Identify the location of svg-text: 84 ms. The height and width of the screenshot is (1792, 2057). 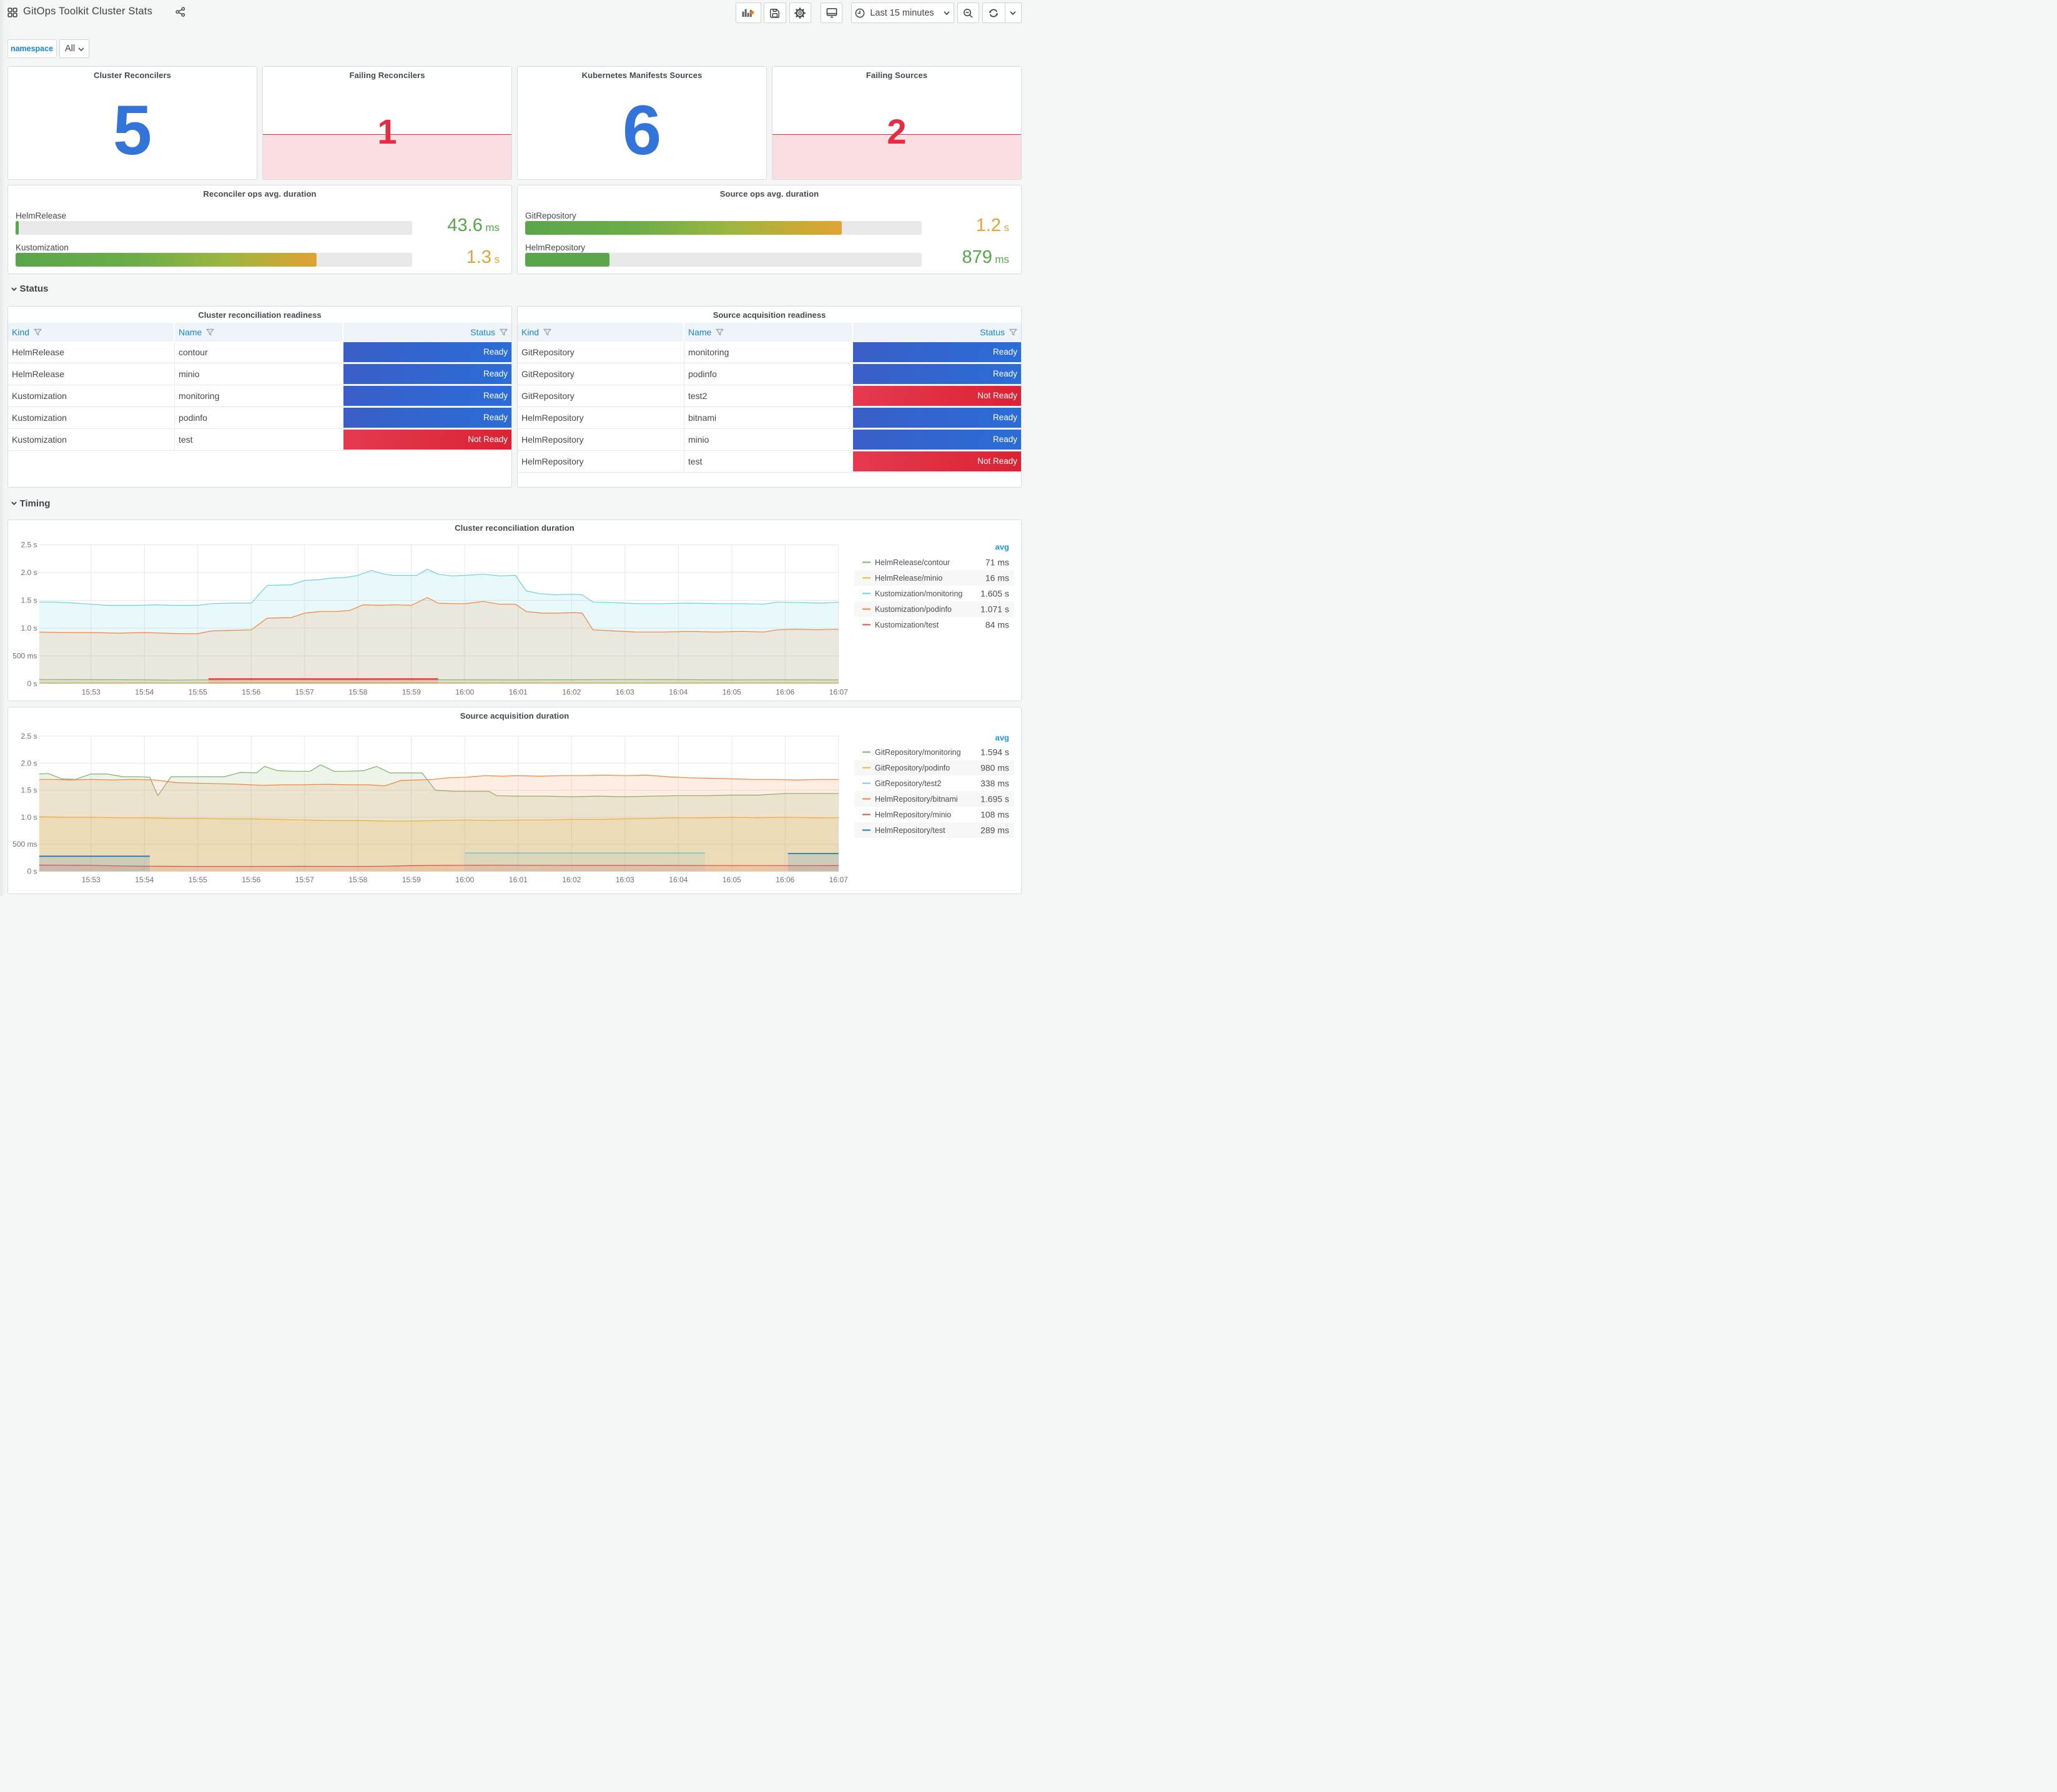
(997, 624).